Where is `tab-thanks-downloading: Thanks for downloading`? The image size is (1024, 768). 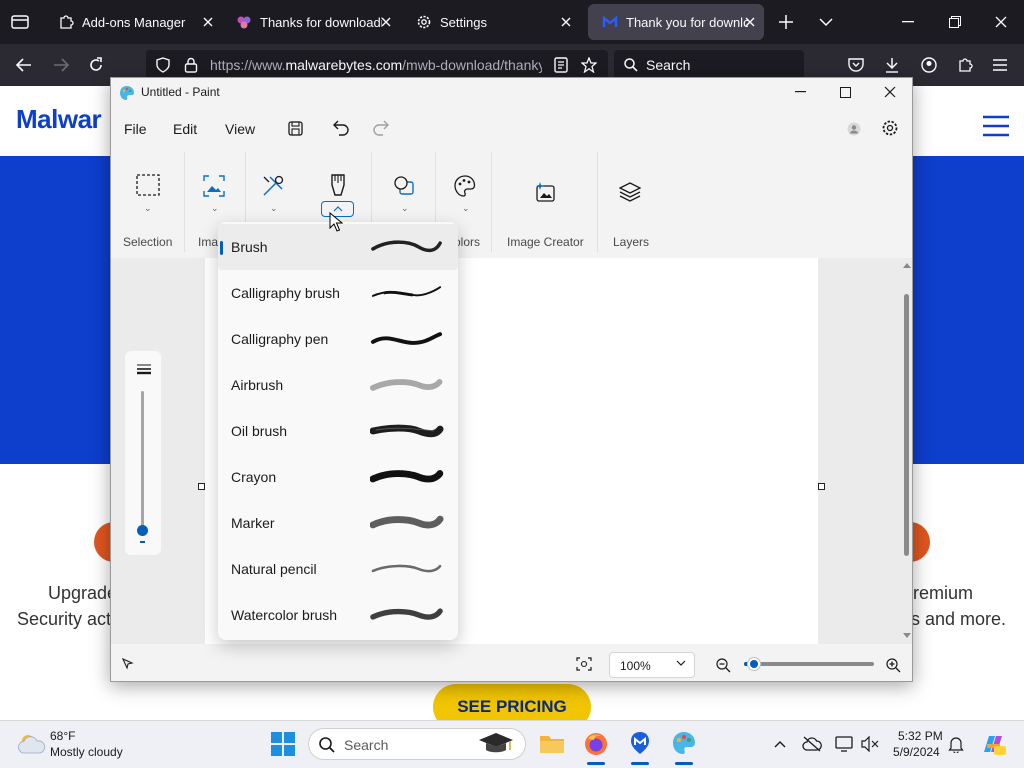
tab-thanks-downloading: Thanks for downloading is located at coordinates (311, 22).